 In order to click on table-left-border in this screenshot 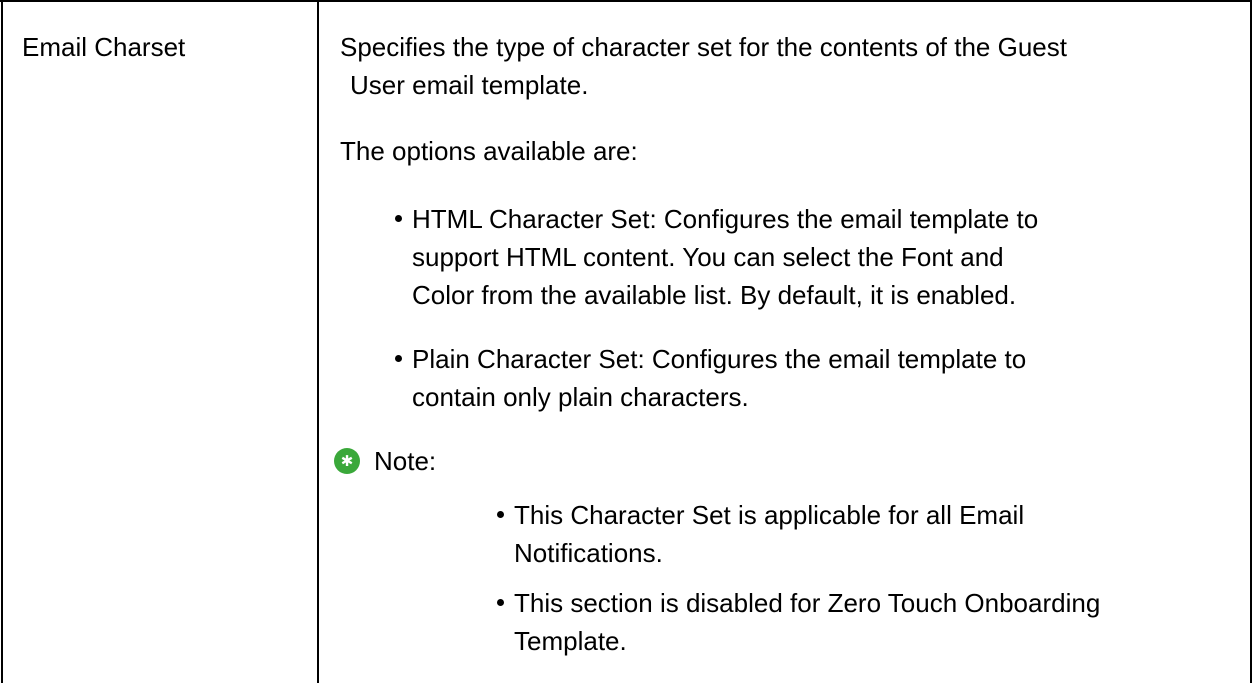, I will do `click(2, 341)`.